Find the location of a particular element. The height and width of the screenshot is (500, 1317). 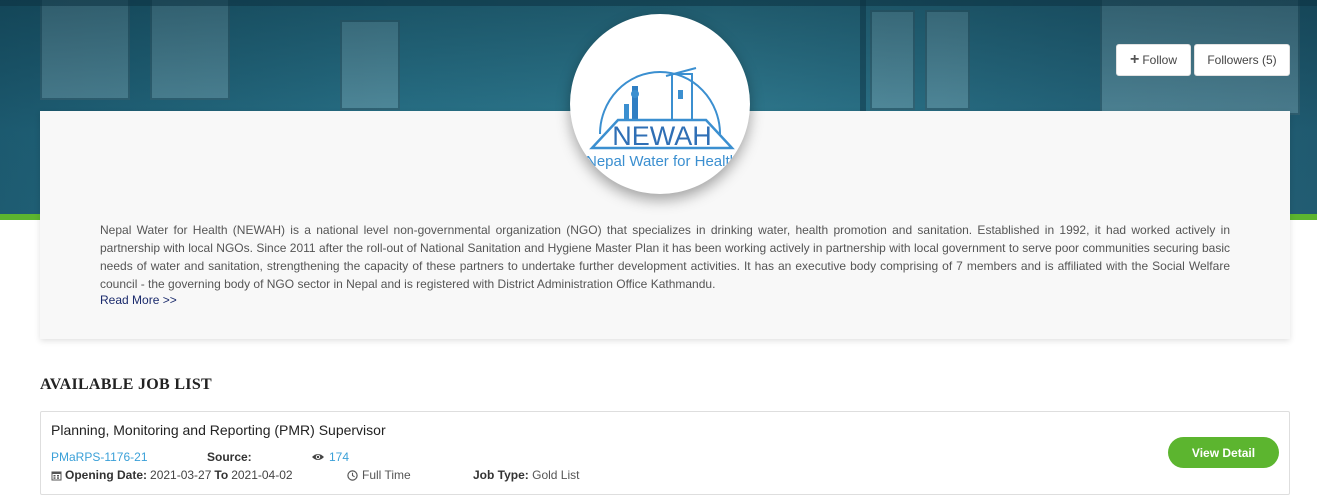

followers-label: Followers (5) is located at coordinates (1242, 60).